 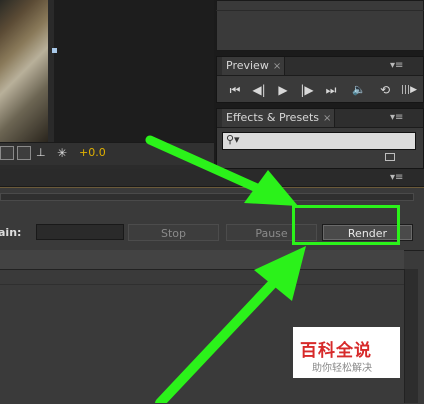 What do you see at coordinates (342, 368) in the screenshot?
I see `watermark-subtitle: 助你轻松解决` at bounding box center [342, 368].